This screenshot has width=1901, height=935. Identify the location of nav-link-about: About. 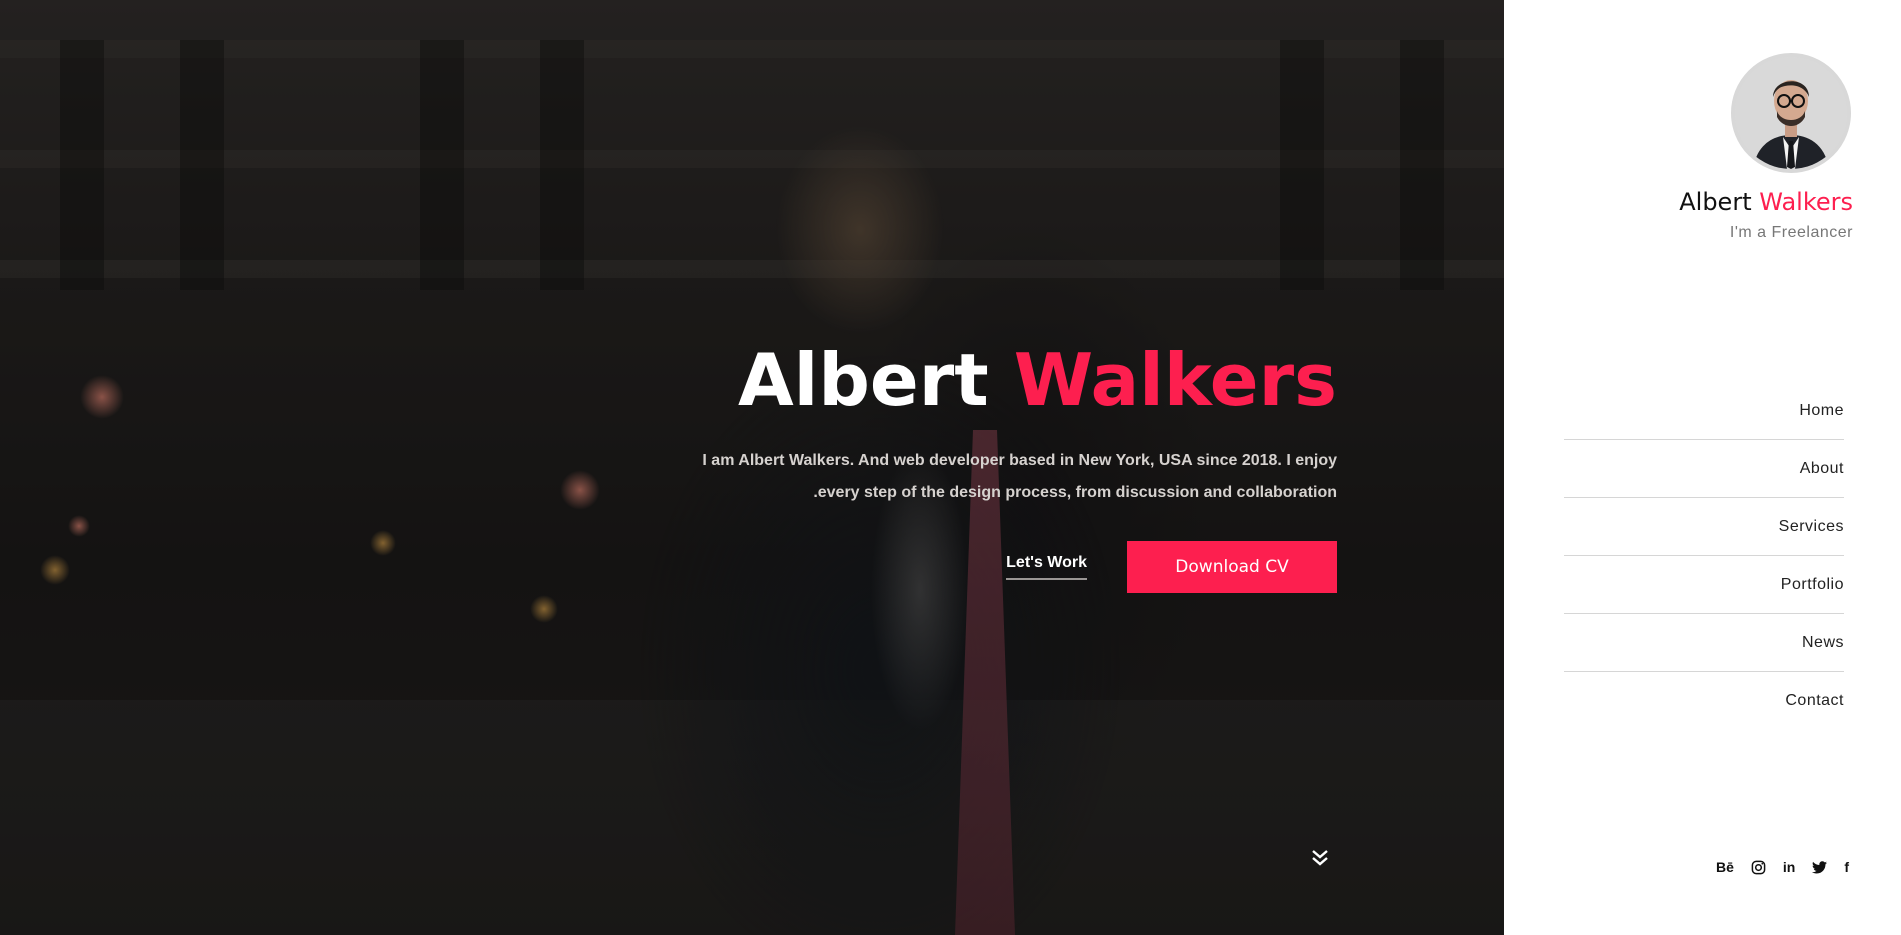
(1822, 469).